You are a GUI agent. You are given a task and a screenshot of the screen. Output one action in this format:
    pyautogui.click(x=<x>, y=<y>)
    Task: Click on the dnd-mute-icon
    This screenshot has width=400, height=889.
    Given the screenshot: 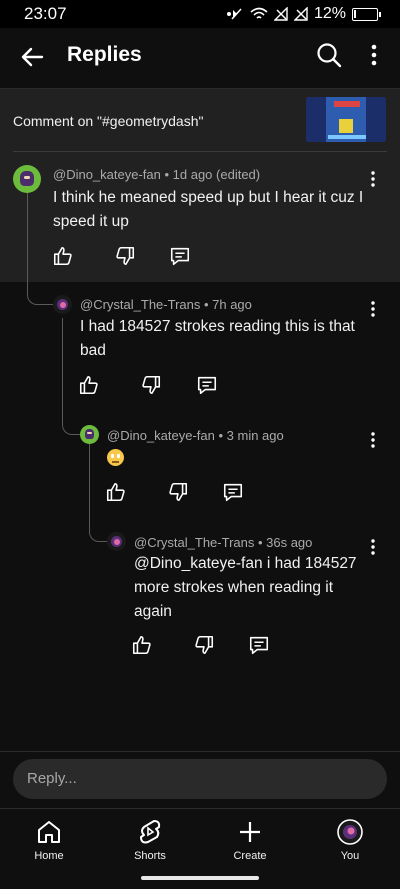 What is the action you would take?
    pyautogui.click(x=234, y=14)
    